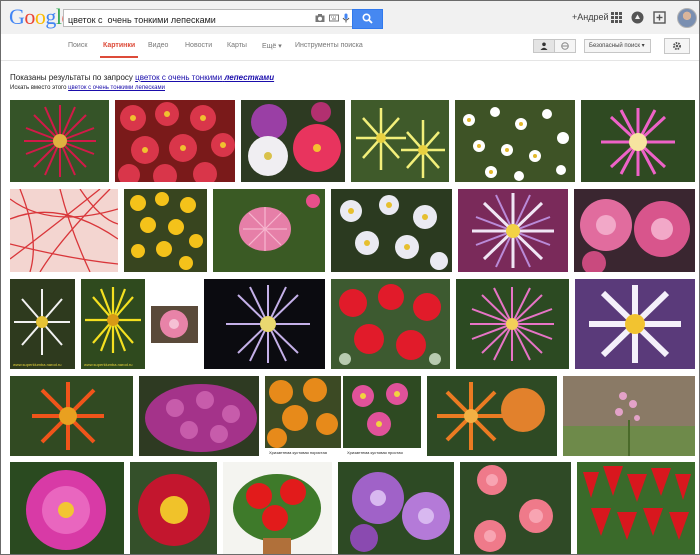 Image resolution: width=700 pixels, height=555 pixels. I want to click on purple-white-aster-thumbnail, so click(513, 230).